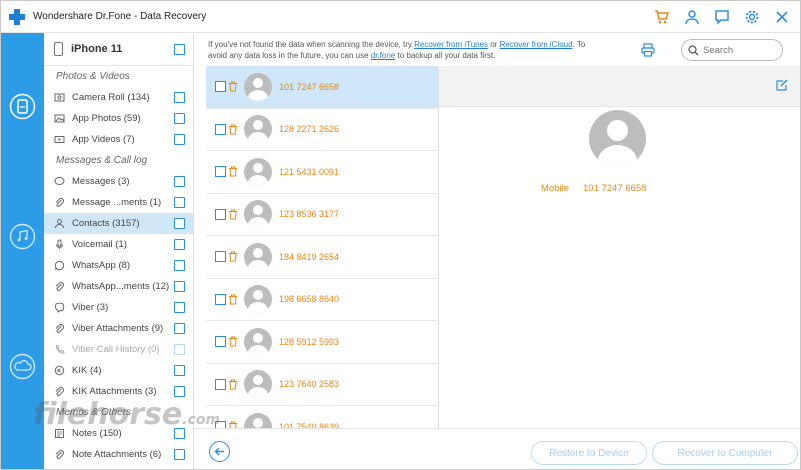  What do you see at coordinates (782, 85) in the screenshot?
I see `edit-icon` at bounding box center [782, 85].